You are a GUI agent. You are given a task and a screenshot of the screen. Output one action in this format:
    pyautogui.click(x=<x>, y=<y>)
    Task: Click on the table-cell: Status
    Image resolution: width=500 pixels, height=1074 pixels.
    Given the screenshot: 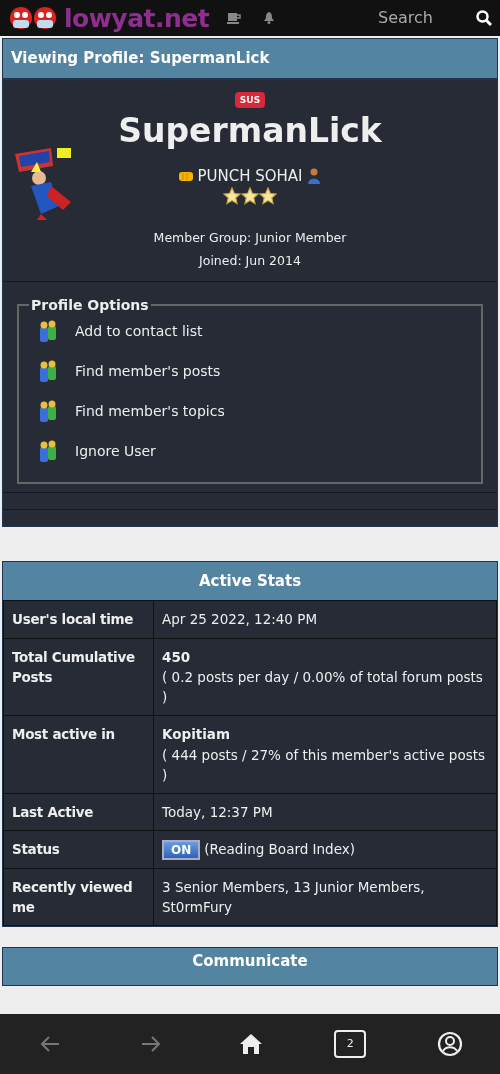 What is the action you would take?
    pyautogui.click(x=78, y=849)
    